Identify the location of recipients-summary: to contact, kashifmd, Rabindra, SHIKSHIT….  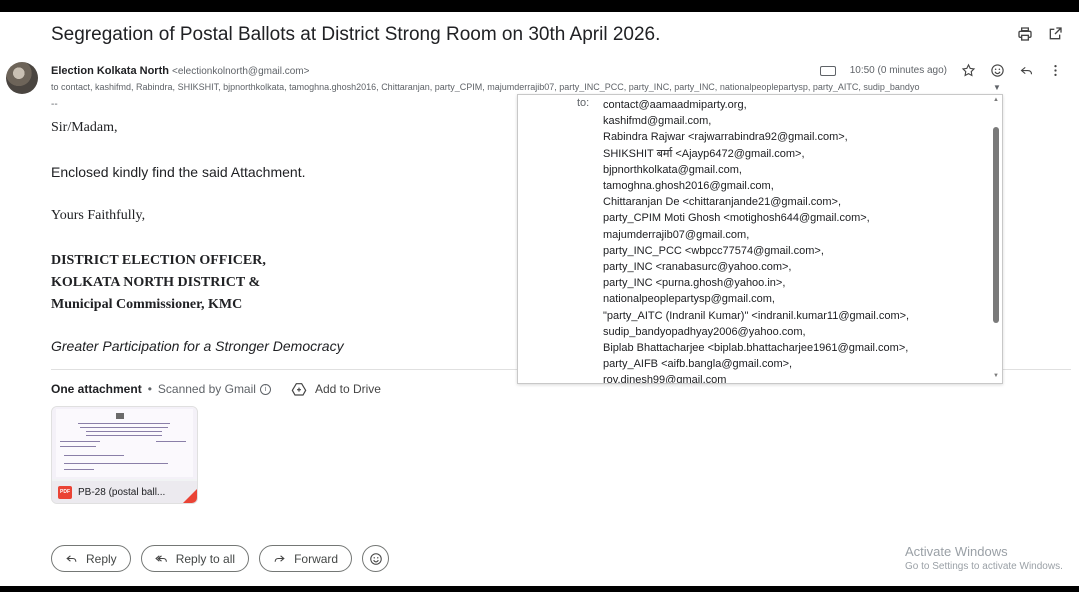
(485, 87).